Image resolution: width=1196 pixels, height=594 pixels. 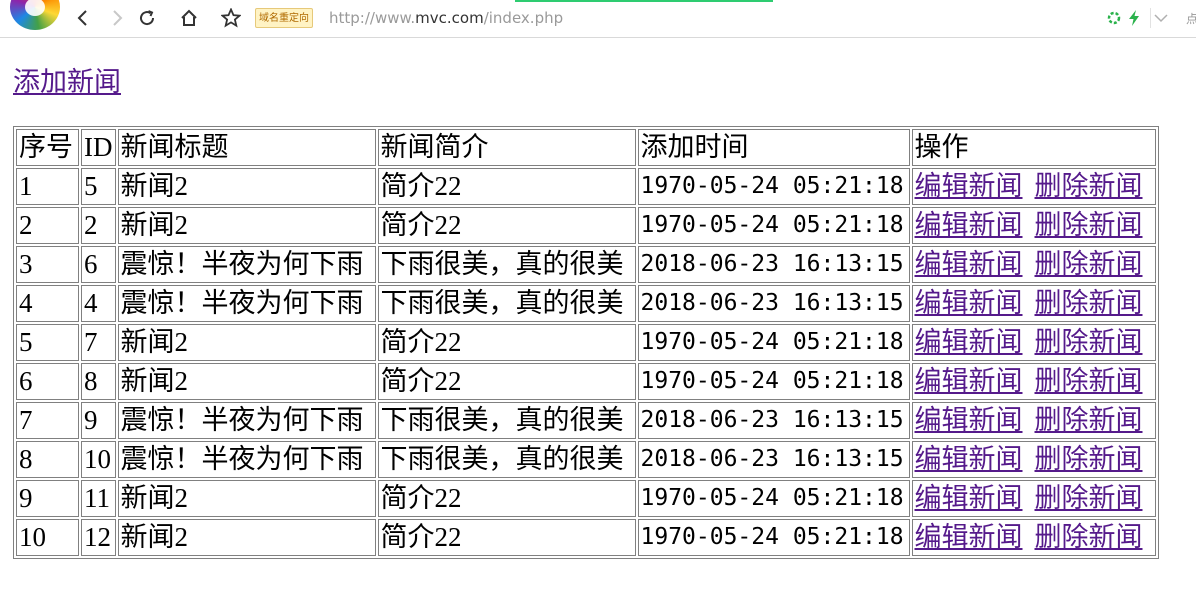 I want to click on table-row: 10 12 新闻2 简介22 1970-05-24 05:21:18 编辑新闻 删除新闻, so click(x=586, y=537).